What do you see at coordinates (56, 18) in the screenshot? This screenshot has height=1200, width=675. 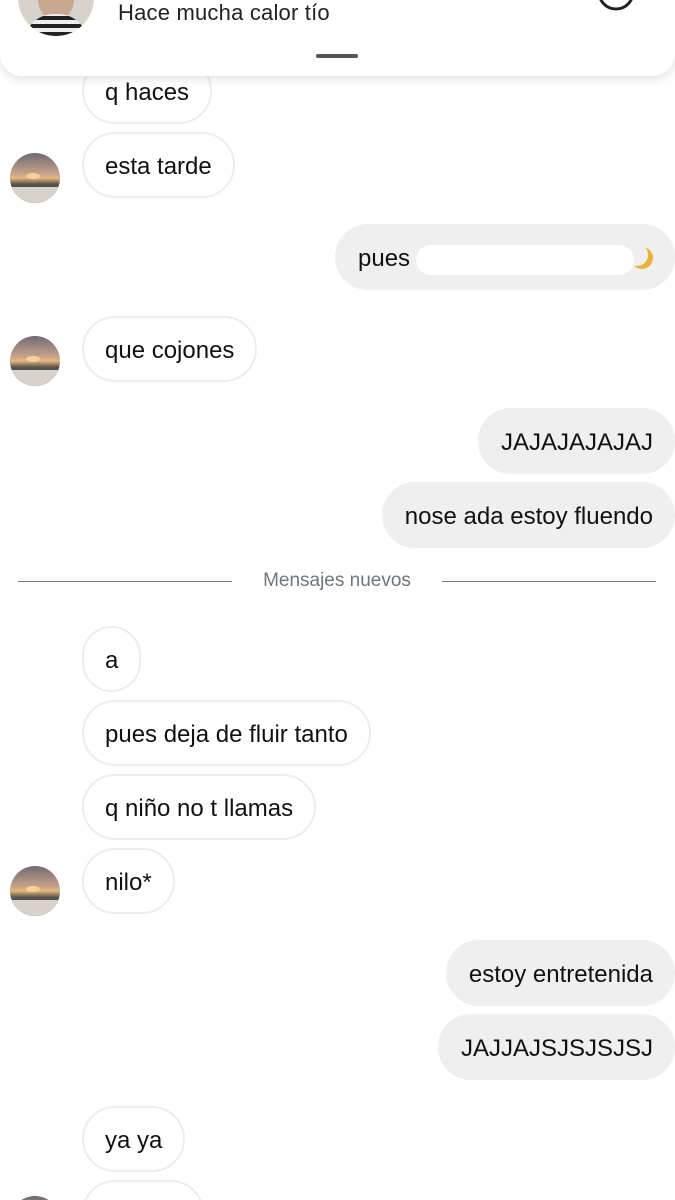 I see `contact-avatar` at bounding box center [56, 18].